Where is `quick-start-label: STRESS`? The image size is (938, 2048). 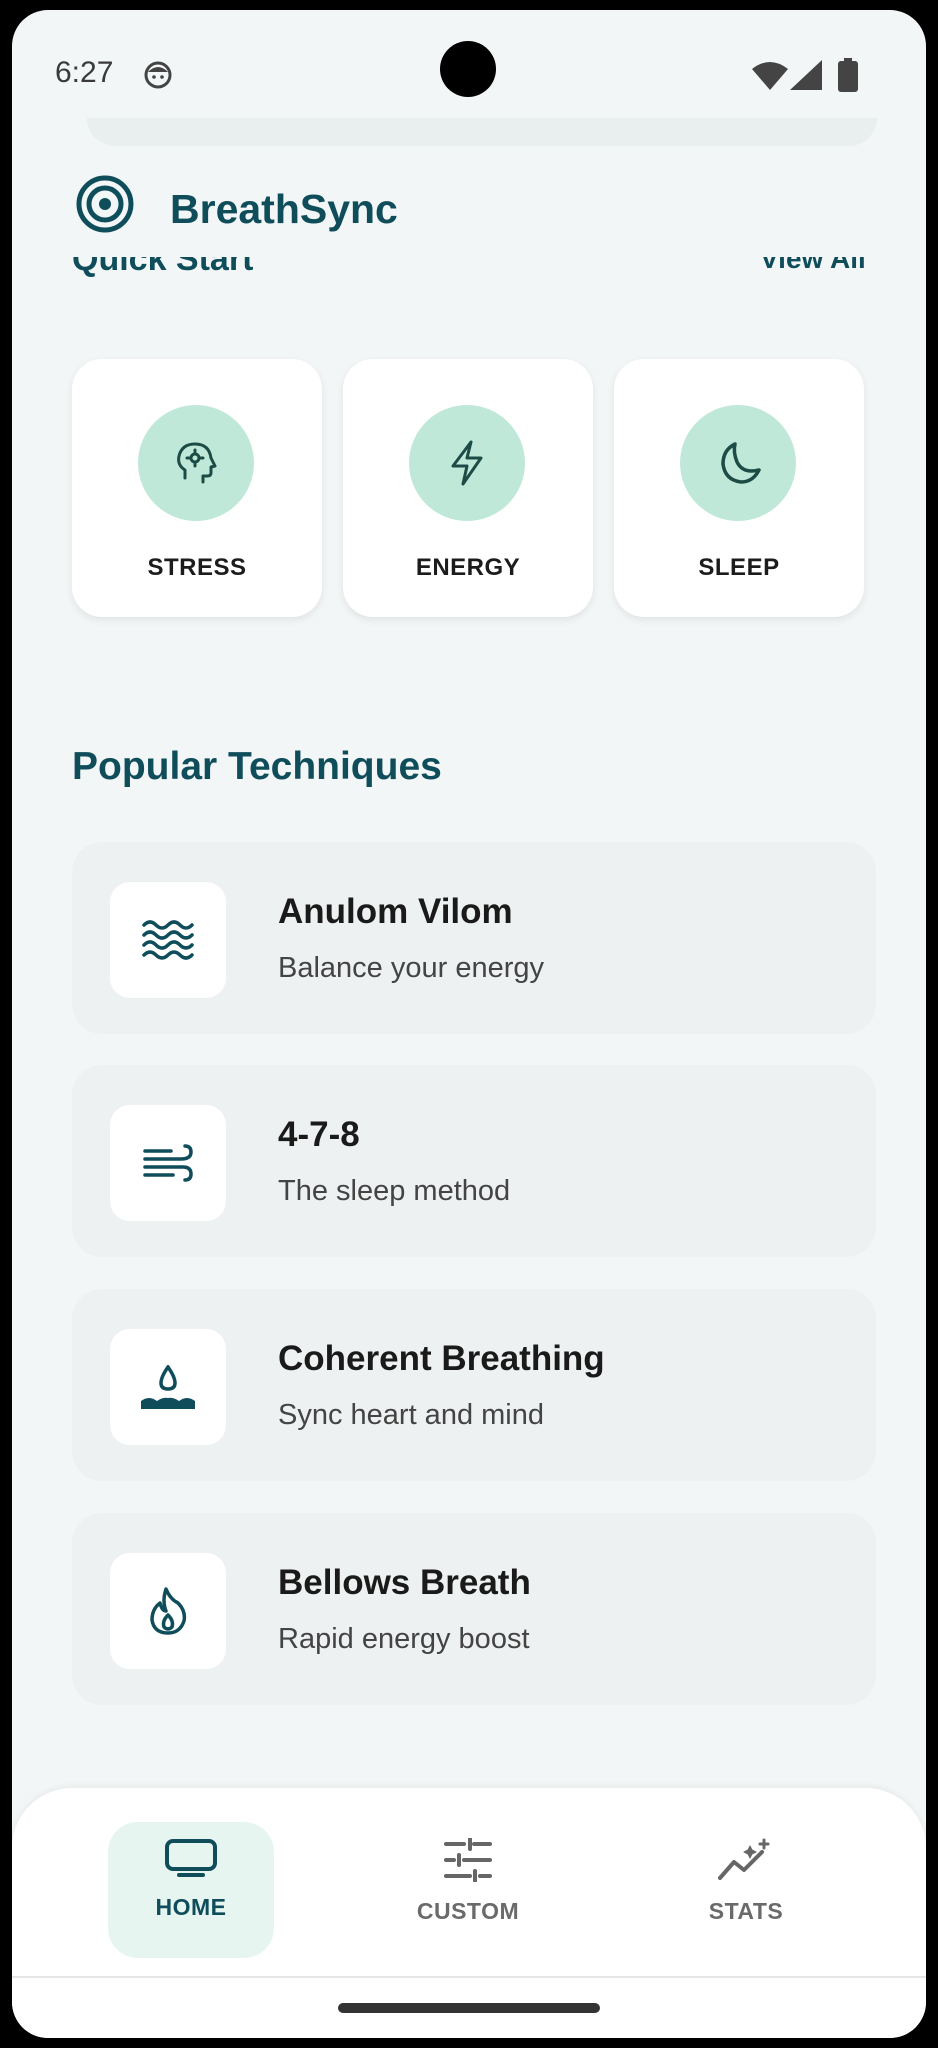
quick-start-label: STRESS is located at coordinates (197, 567).